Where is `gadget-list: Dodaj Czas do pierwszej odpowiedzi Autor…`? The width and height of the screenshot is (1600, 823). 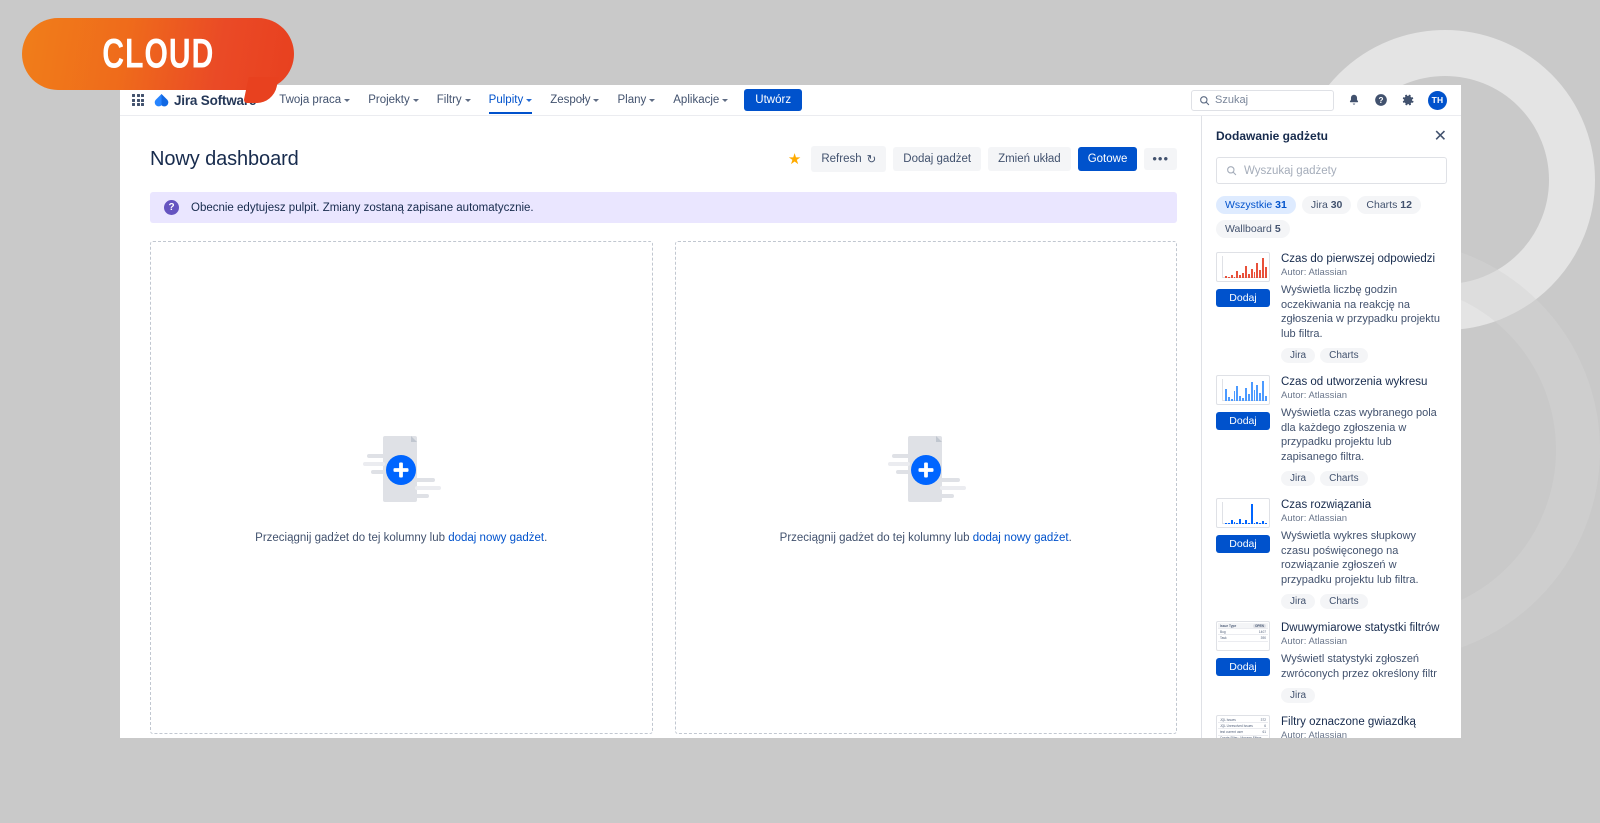
gadget-list: Dodaj Czas do pierwszej odpowiedzi Autor… is located at coordinates (1331, 495).